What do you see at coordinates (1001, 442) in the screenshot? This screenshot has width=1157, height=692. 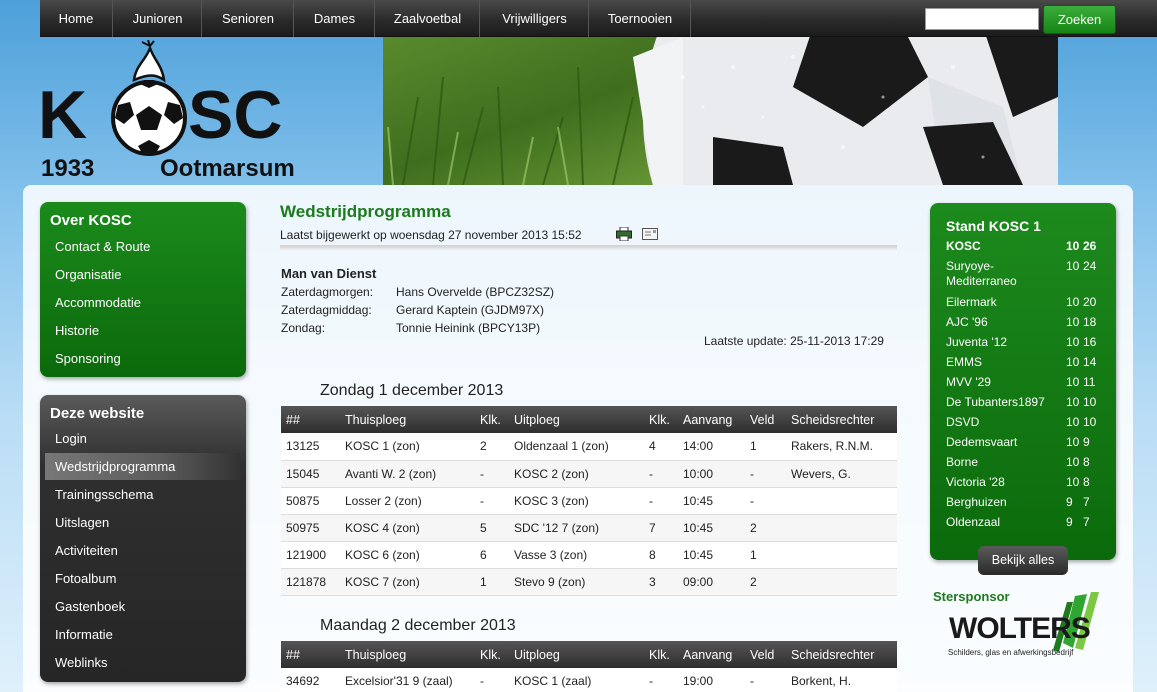 I see `standings-team: Dedemsvaart` at bounding box center [1001, 442].